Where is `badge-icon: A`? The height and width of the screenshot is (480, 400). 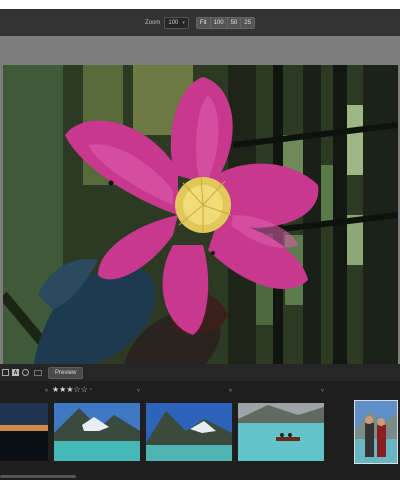 badge-icon: A is located at coordinates (15, 372).